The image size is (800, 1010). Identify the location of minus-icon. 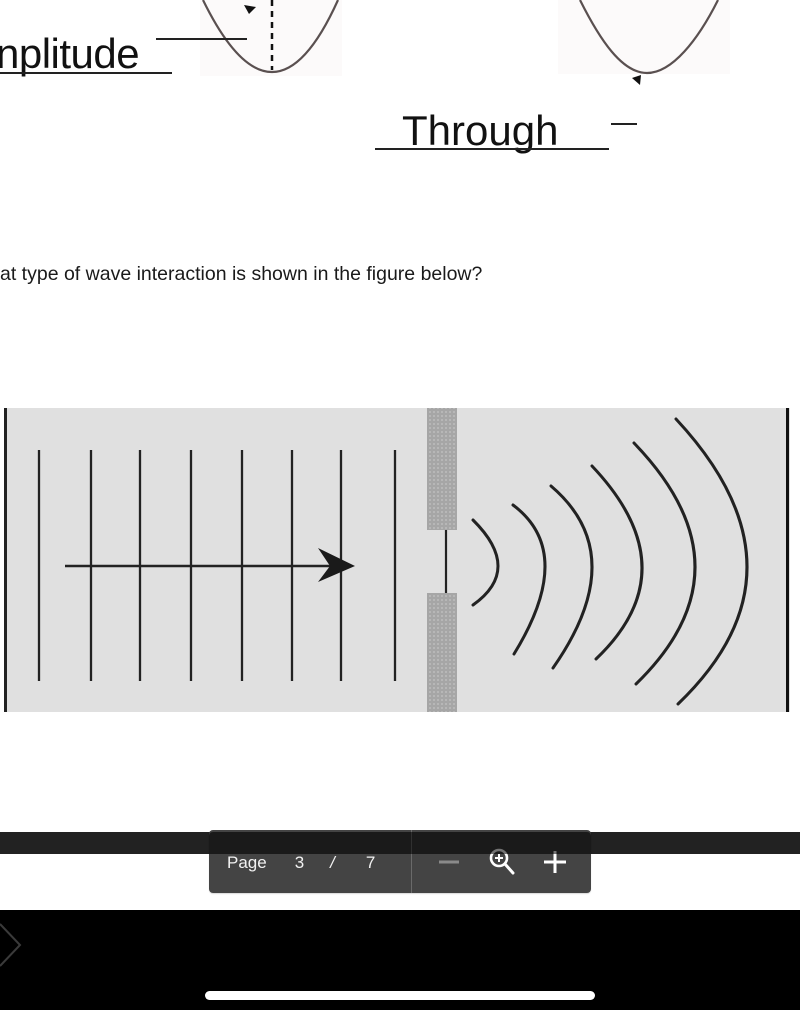
(448, 861).